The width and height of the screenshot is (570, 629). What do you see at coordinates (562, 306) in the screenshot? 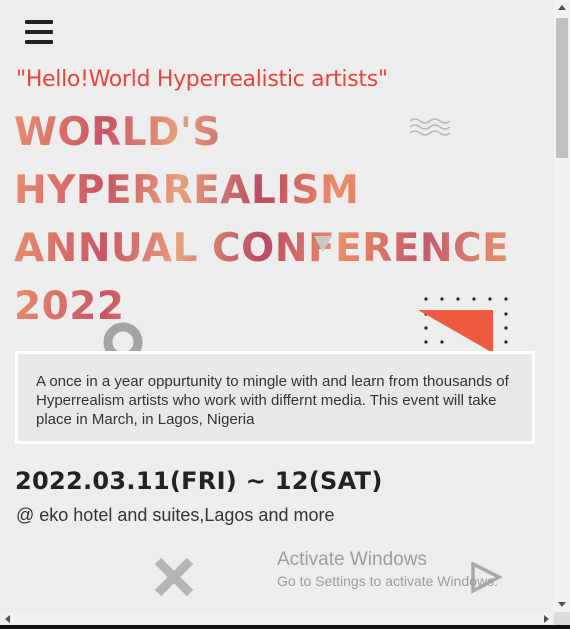
I see `vertical-scrollbar` at bounding box center [562, 306].